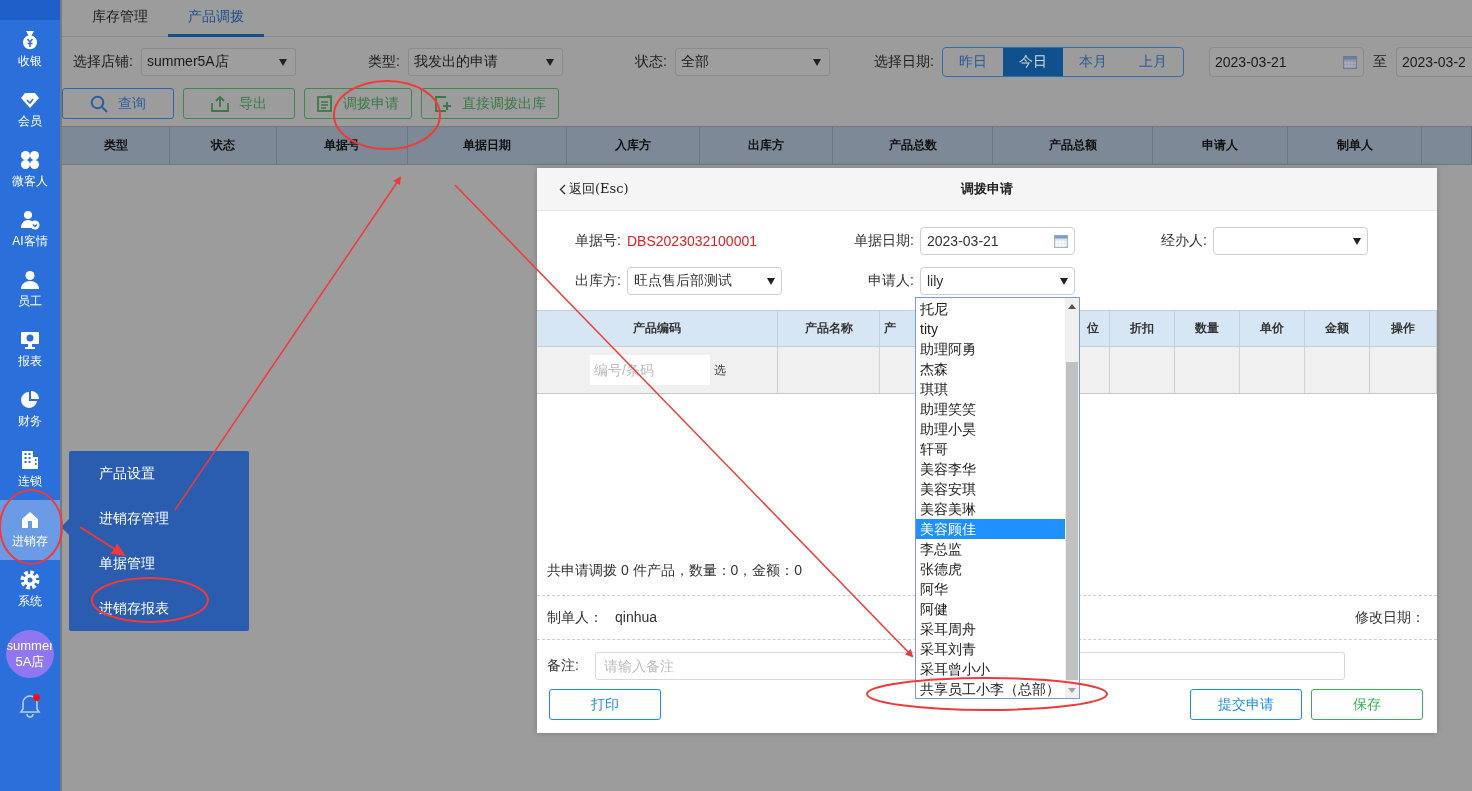 The width and height of the screenshot is (1472, 791). I want to click on dropdown-option: 助理小昊, so click(990, 429).